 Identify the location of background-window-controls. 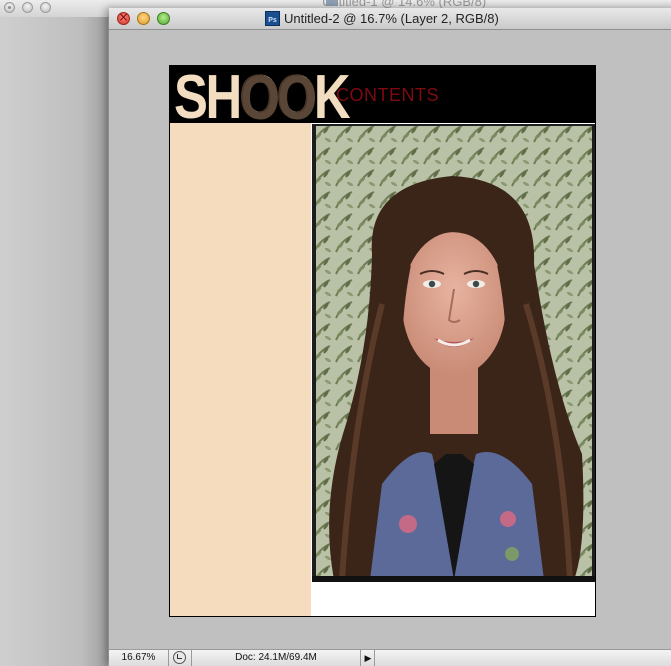
(27, 7).